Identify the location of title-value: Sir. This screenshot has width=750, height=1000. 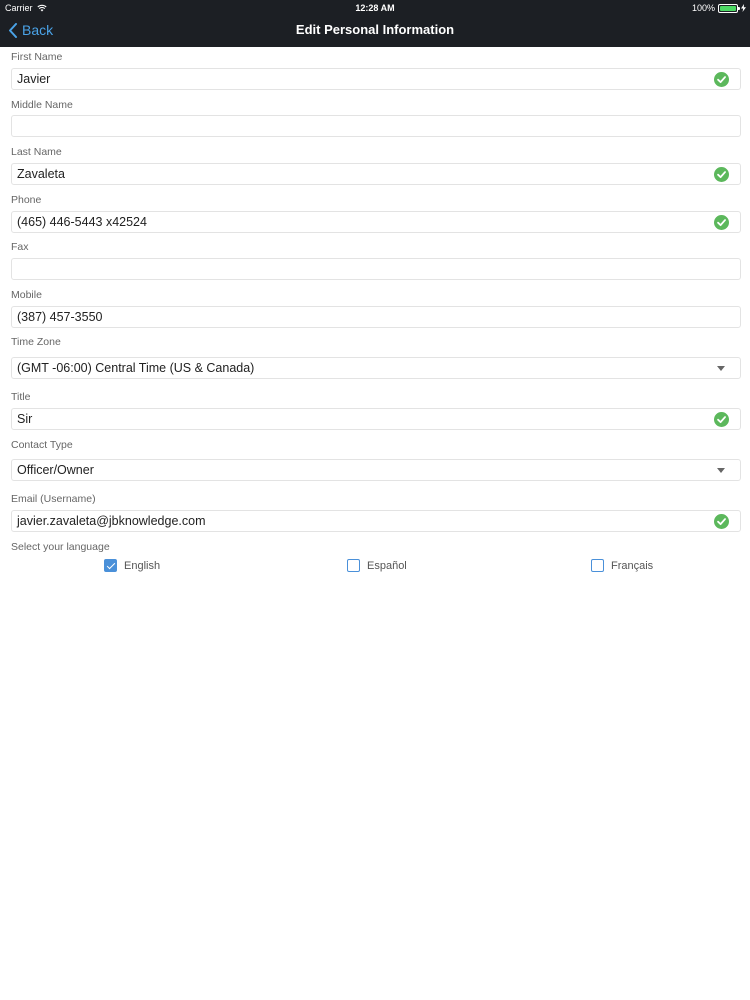
(25, 419).